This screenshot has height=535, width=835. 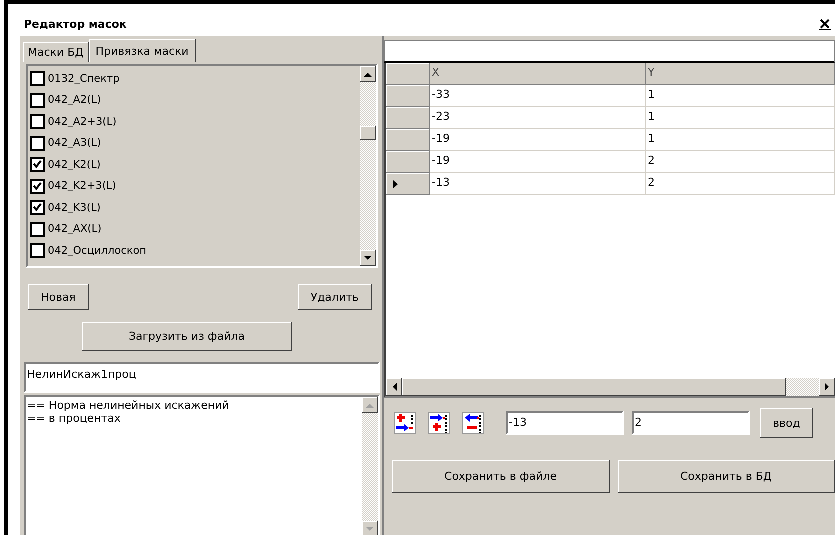 What do you see at coordinates (740, 74) in the screenshot?
I see `column-header: Y` at bounding box center [740, 74].